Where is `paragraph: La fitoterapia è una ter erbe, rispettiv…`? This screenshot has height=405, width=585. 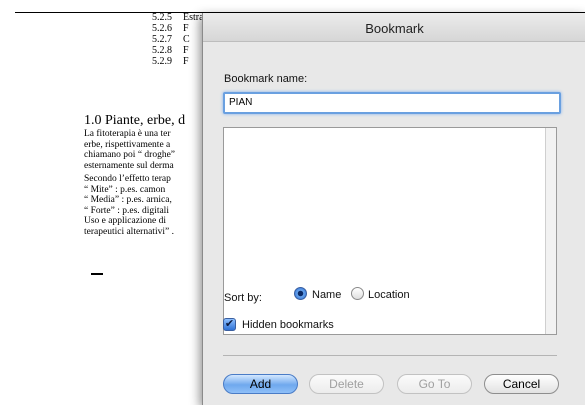 paragraph: La fitoterapia è una ter erbe, rispettiv… is located at coordinates (130, 150).